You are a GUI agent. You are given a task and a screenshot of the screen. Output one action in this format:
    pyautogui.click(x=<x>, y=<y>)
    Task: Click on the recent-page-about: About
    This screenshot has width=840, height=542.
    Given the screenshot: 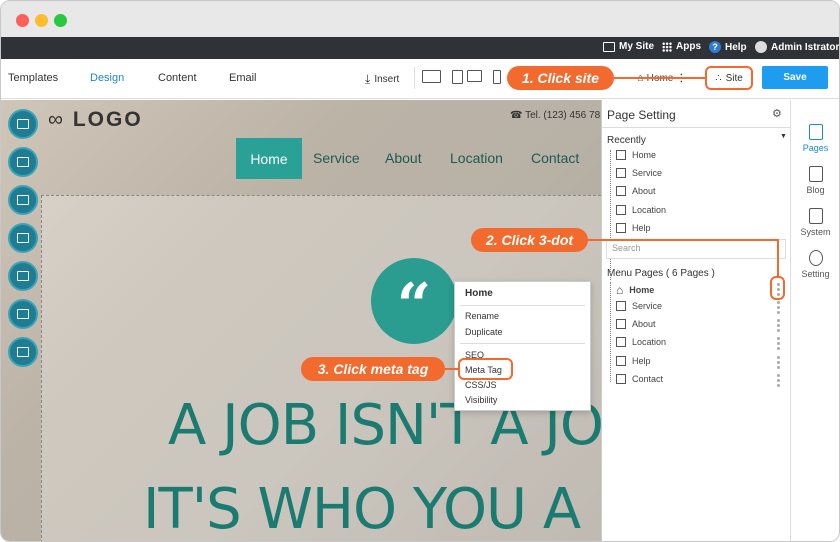 What is the action you would take?
    pyautogui.click(x=636, y=191)
    